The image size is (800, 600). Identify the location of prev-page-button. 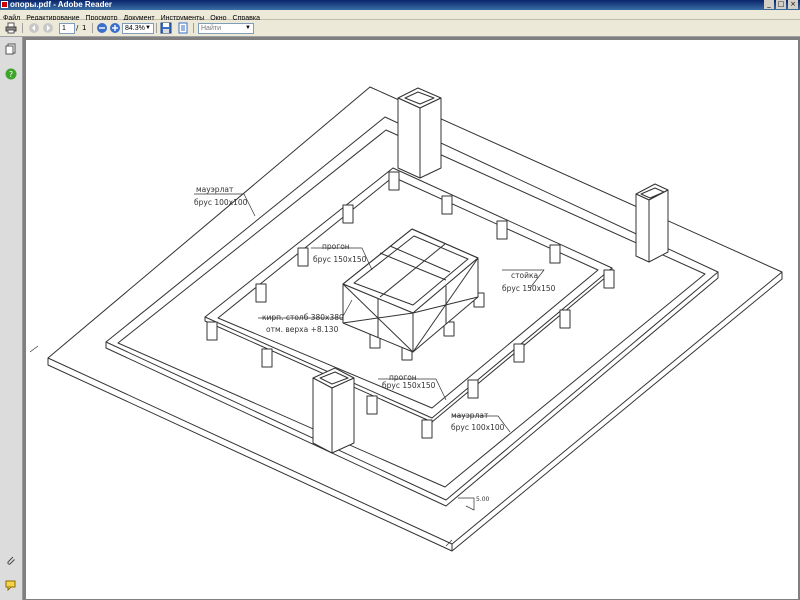
(34, 28).